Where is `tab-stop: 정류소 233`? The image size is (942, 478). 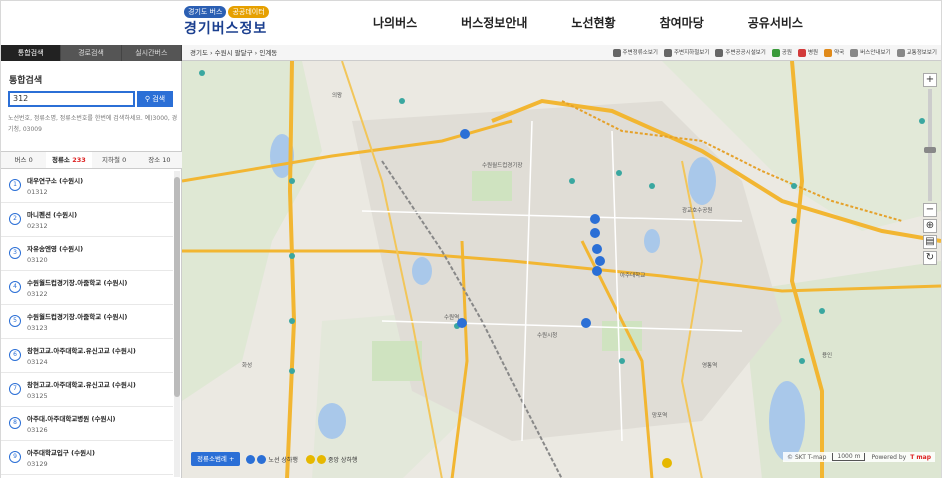
tab-stop: 정류소 233 is located at coordinates (69, 160).